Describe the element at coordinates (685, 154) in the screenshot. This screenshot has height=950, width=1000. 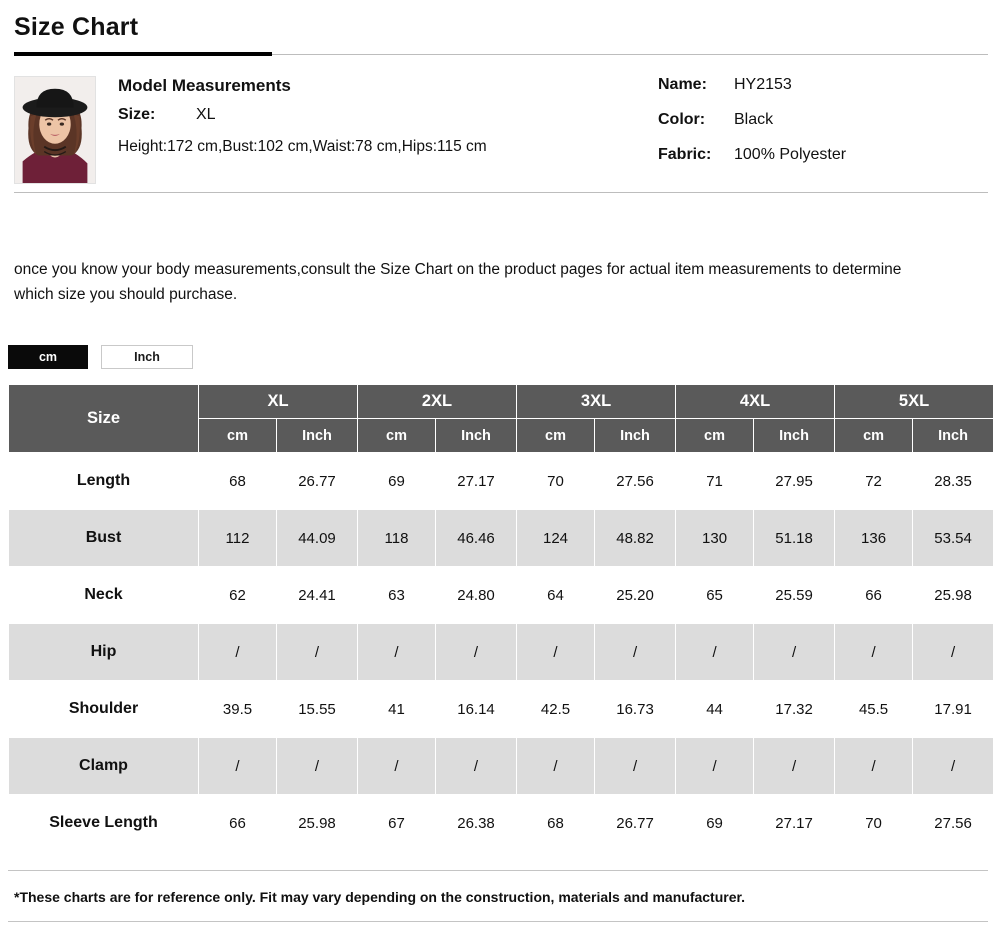
I see `product-fabric-label: Fabric:` at that location.